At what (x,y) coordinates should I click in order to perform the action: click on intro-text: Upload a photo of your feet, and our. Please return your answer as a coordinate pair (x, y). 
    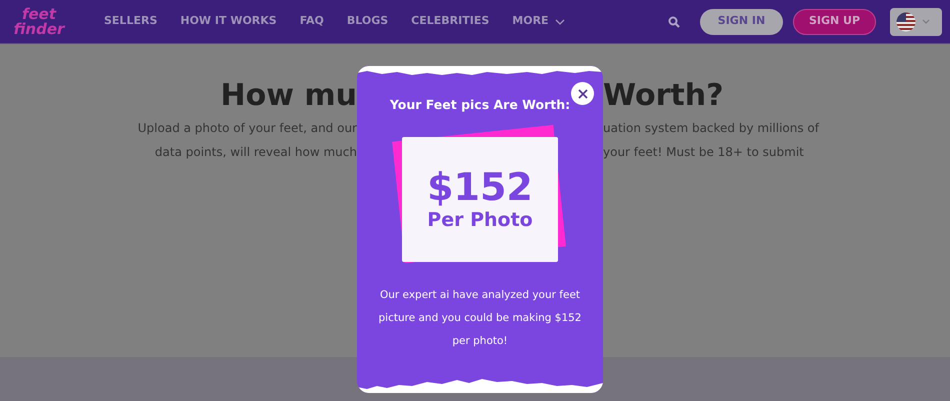
    Looking at the image, I should click on (247, 128).